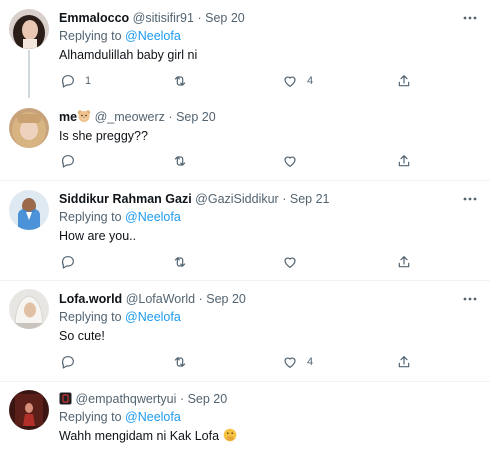  Describe the element at coordinates (125, 199) in the screenshot. I see `display-name: Siddikur Rahman Gazi` at that location.